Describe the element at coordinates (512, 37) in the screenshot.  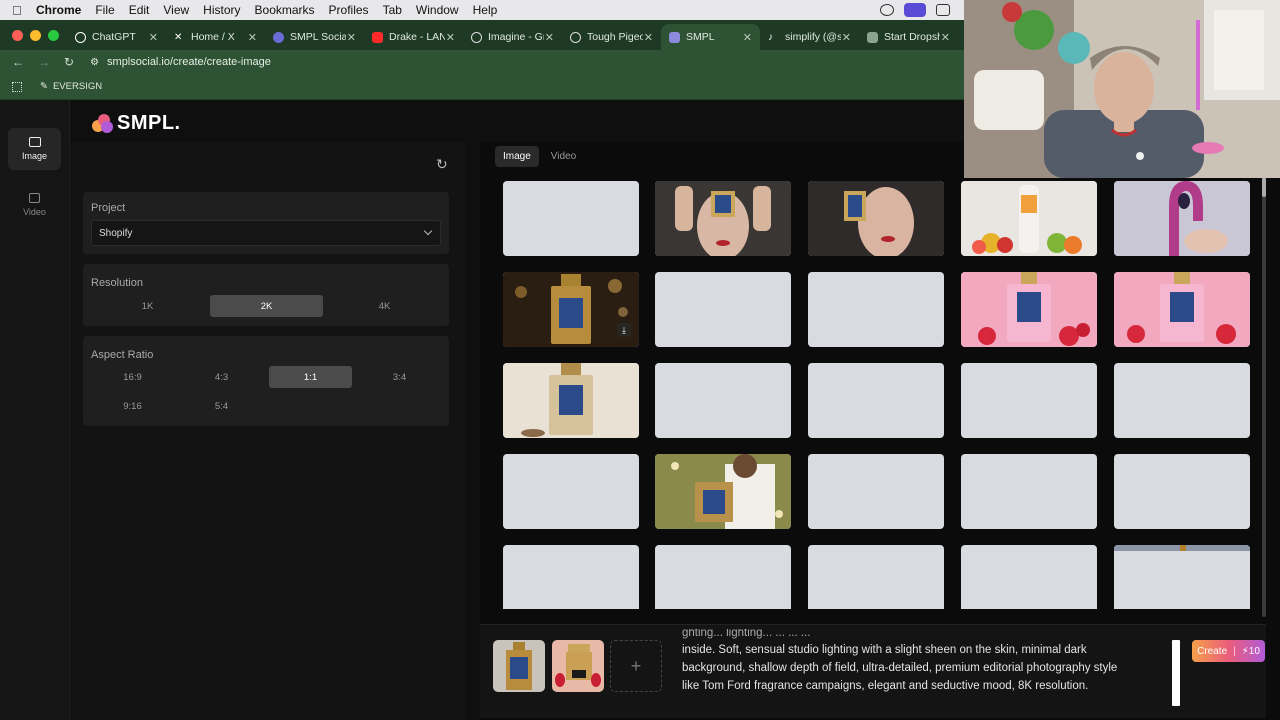
I see `tab-imagine: Imagine - Gro✕` at that location.